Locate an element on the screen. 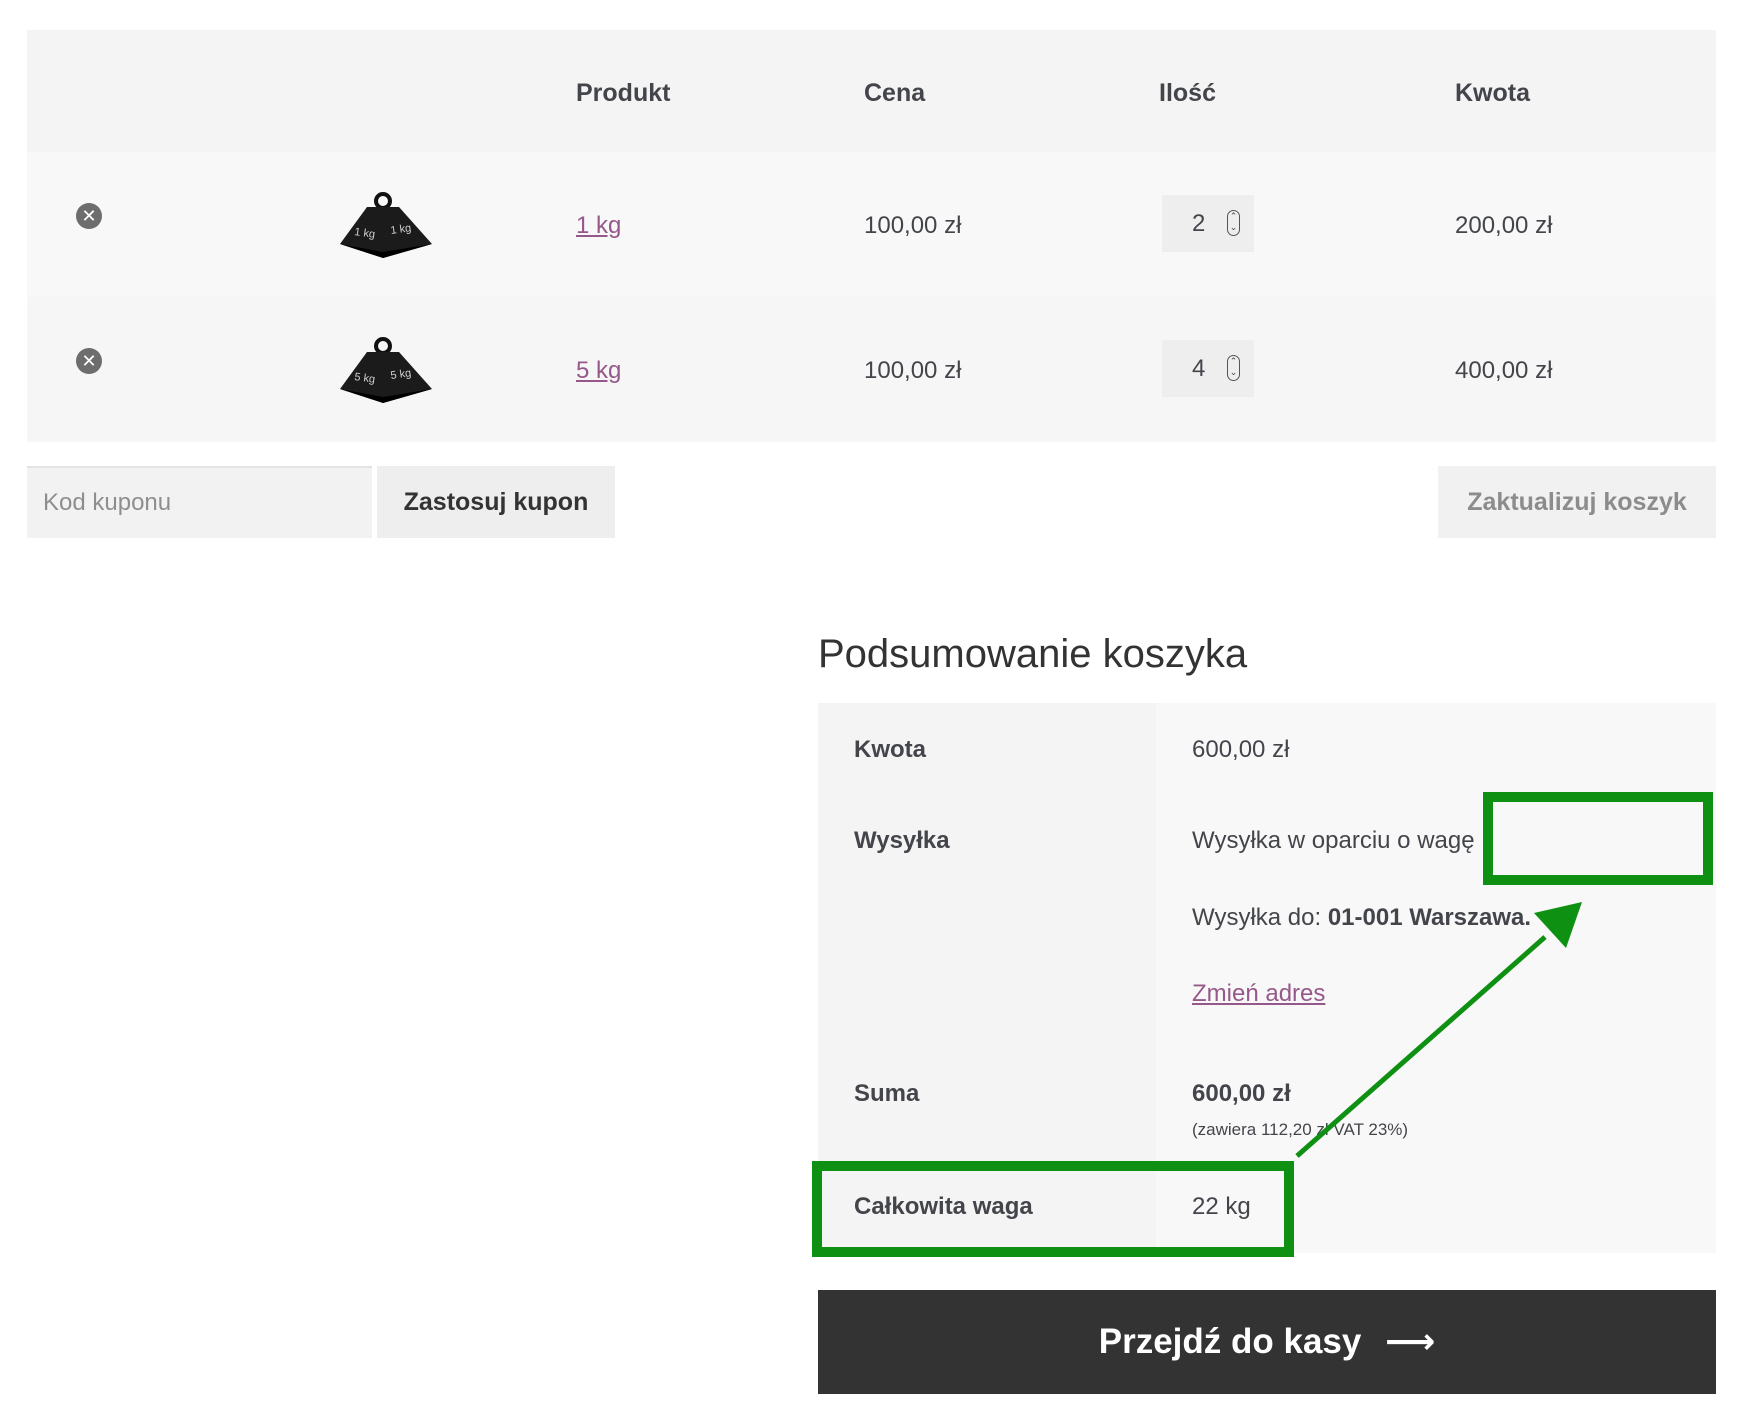 The width and height of the screenshot is (1740, 1428). annotation-arrow-icon is located at coordinates (1438, 1030).